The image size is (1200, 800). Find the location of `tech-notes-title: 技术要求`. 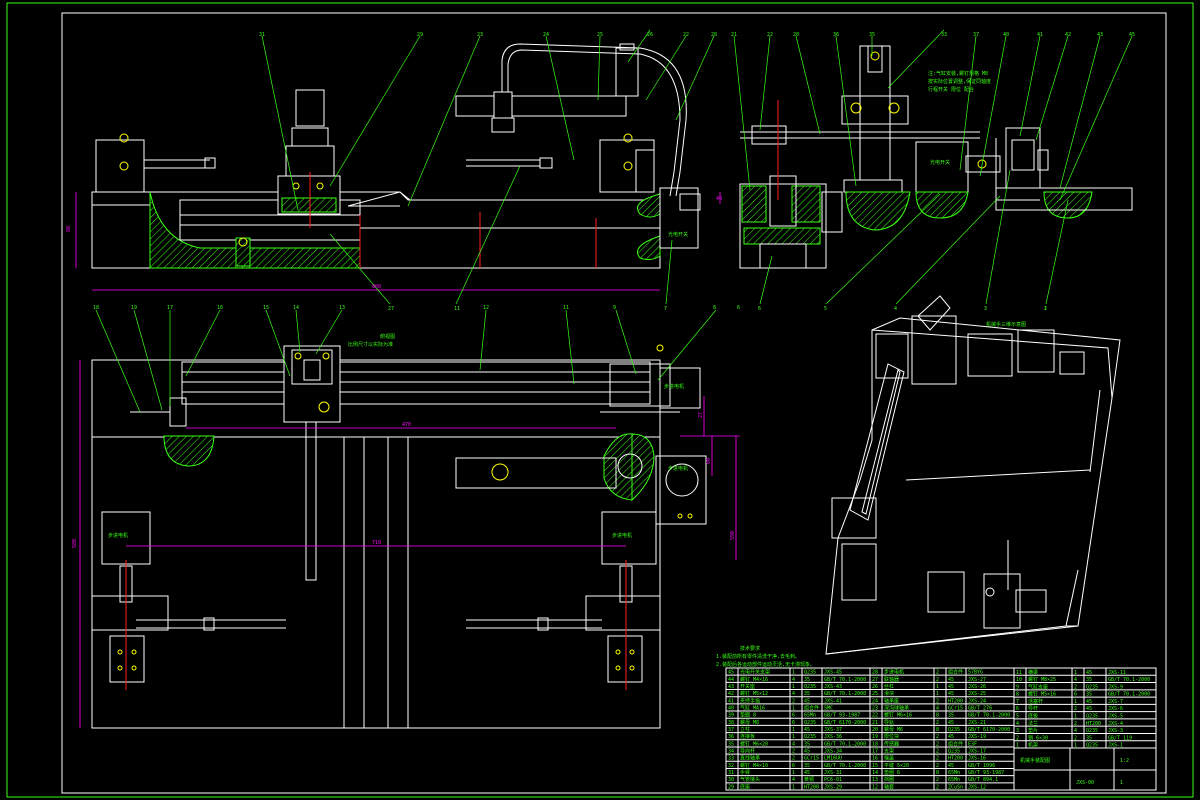

tech-notes-title: 技术要求 is located at coordinates (750, 648).